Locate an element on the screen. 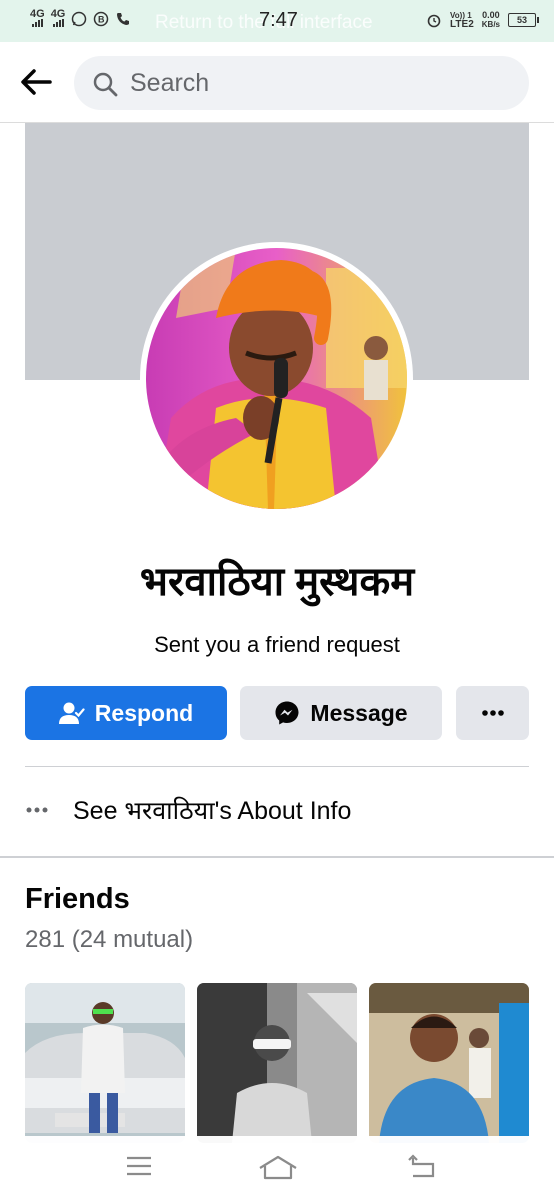 The width and height of the screenshot is (554, 1200). status-right-icons: Vo)) 1 LTE2 0.00 KB/s 53 is located at coordinates (482, 20).